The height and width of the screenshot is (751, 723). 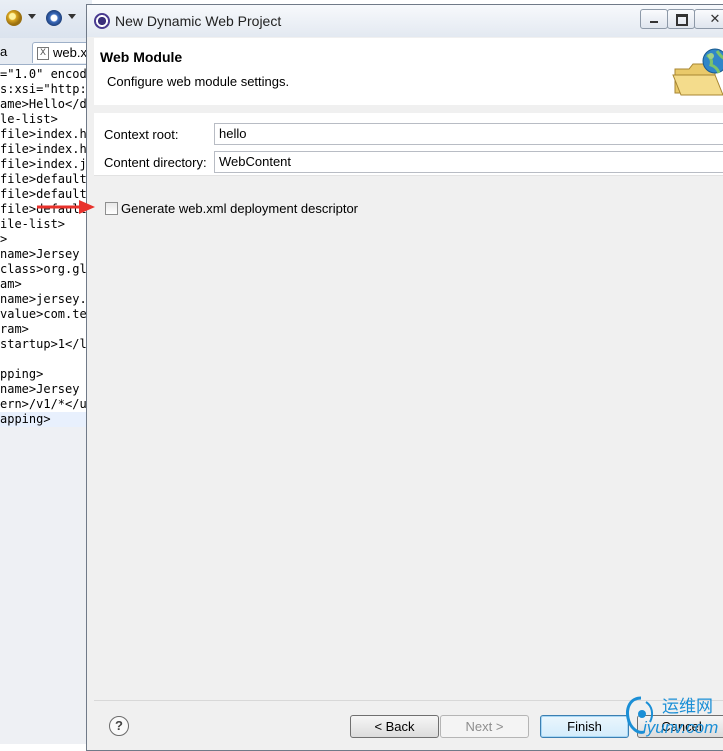 I want to click on code-line: file>default, so click(x=43, y=179).